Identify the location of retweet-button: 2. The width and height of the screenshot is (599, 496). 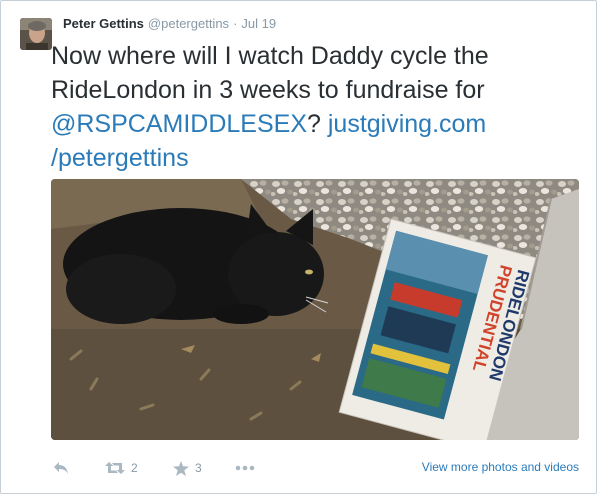
(121, 468).